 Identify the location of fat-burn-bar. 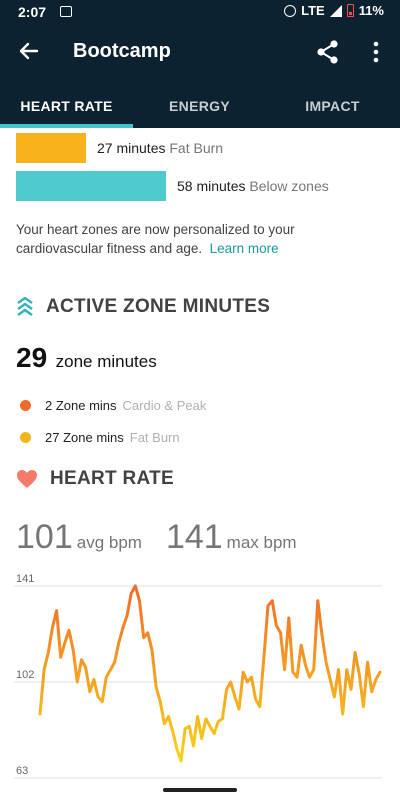
(51, 148).